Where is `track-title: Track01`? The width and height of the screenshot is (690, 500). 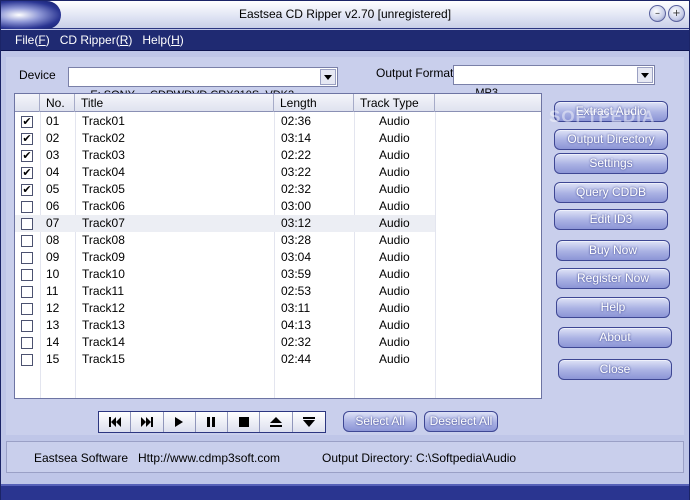 track-title: Track01 is located at coordinates (103, 121).